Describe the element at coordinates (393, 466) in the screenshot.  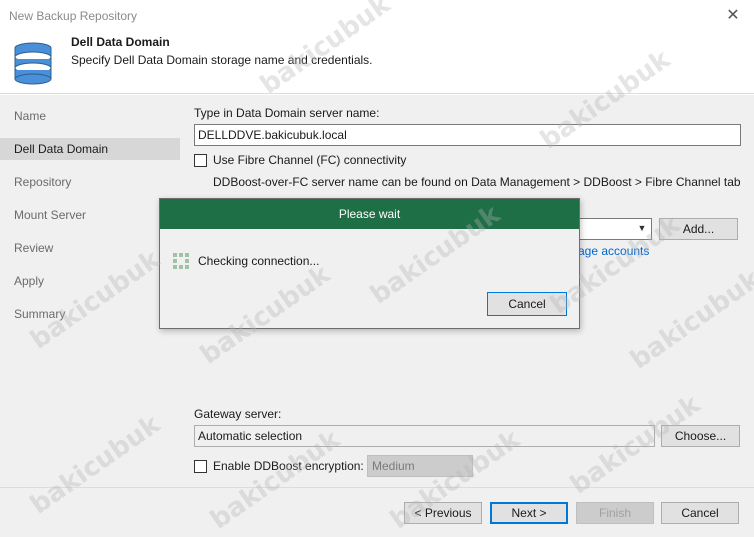
I see `encryption-level-value: Medium` at that location.